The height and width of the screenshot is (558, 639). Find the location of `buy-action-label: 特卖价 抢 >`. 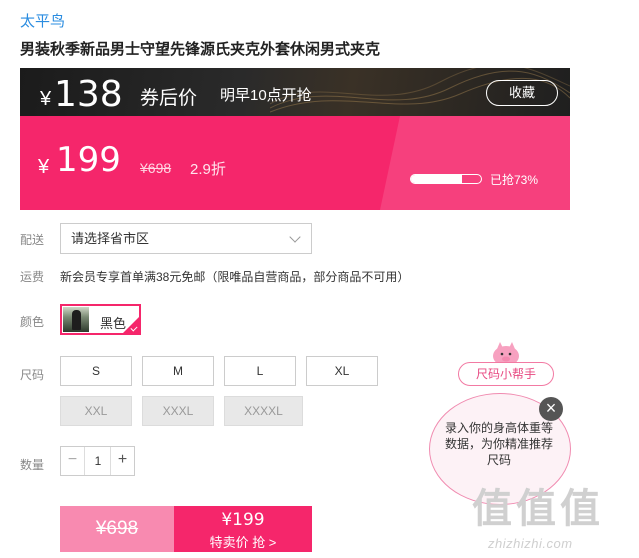

buy-action-label: 特卖价 抢 > is located at coordinates (243, 542).